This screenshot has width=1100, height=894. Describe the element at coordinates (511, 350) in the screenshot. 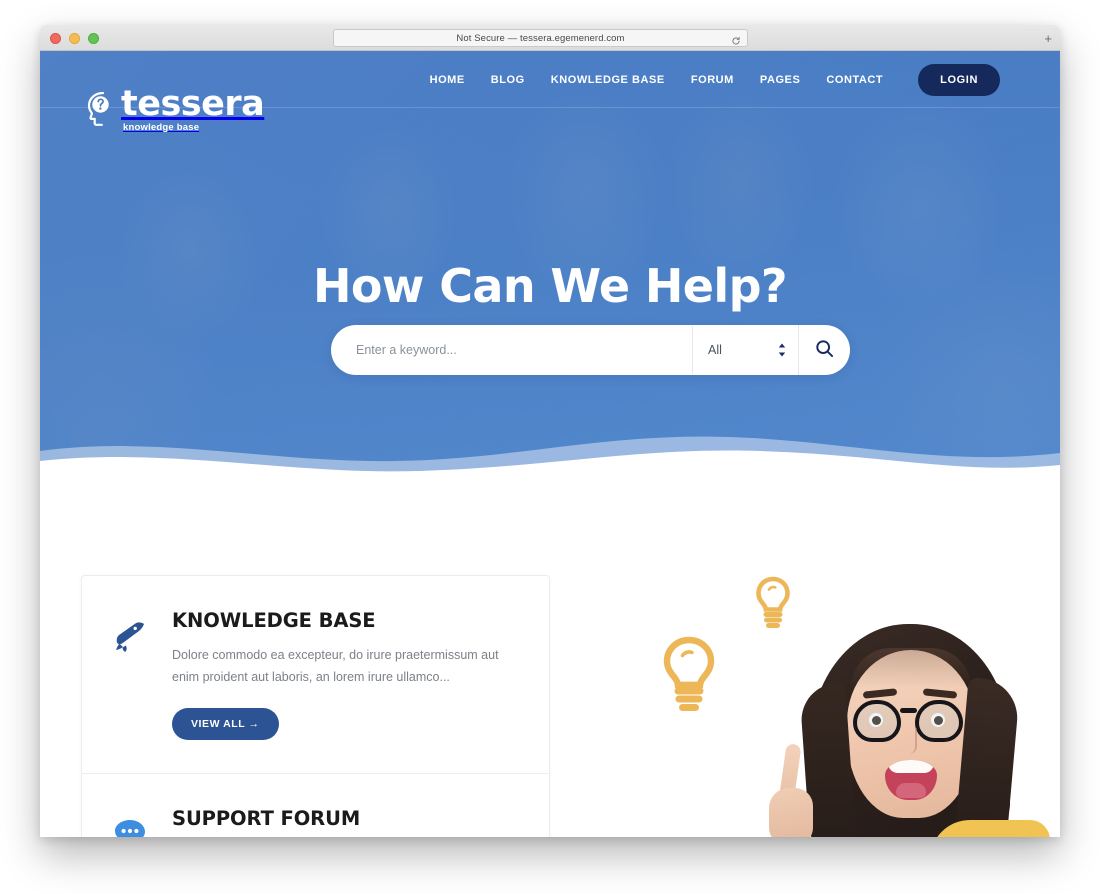

I see `search-input` at that location.